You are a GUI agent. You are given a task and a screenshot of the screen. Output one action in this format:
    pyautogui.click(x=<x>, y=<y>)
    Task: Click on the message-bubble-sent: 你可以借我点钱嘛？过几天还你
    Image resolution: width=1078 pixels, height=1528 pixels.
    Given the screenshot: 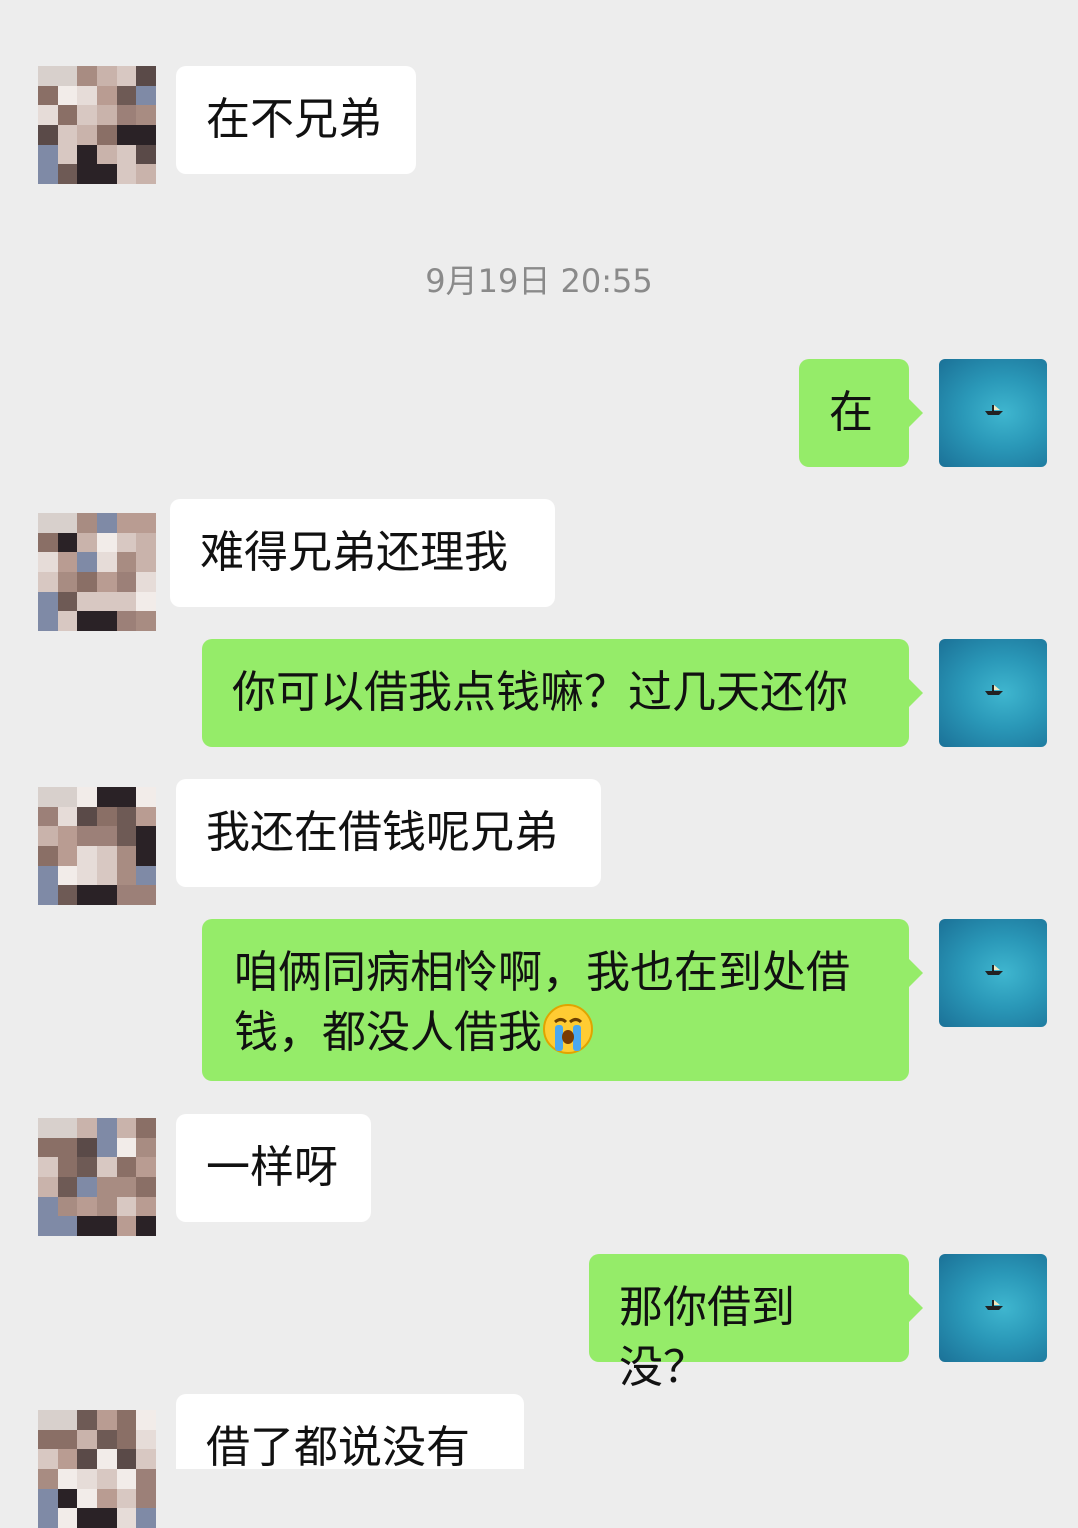 What is the action you would take?
    pyautogui.click(x=562, y=693)
    